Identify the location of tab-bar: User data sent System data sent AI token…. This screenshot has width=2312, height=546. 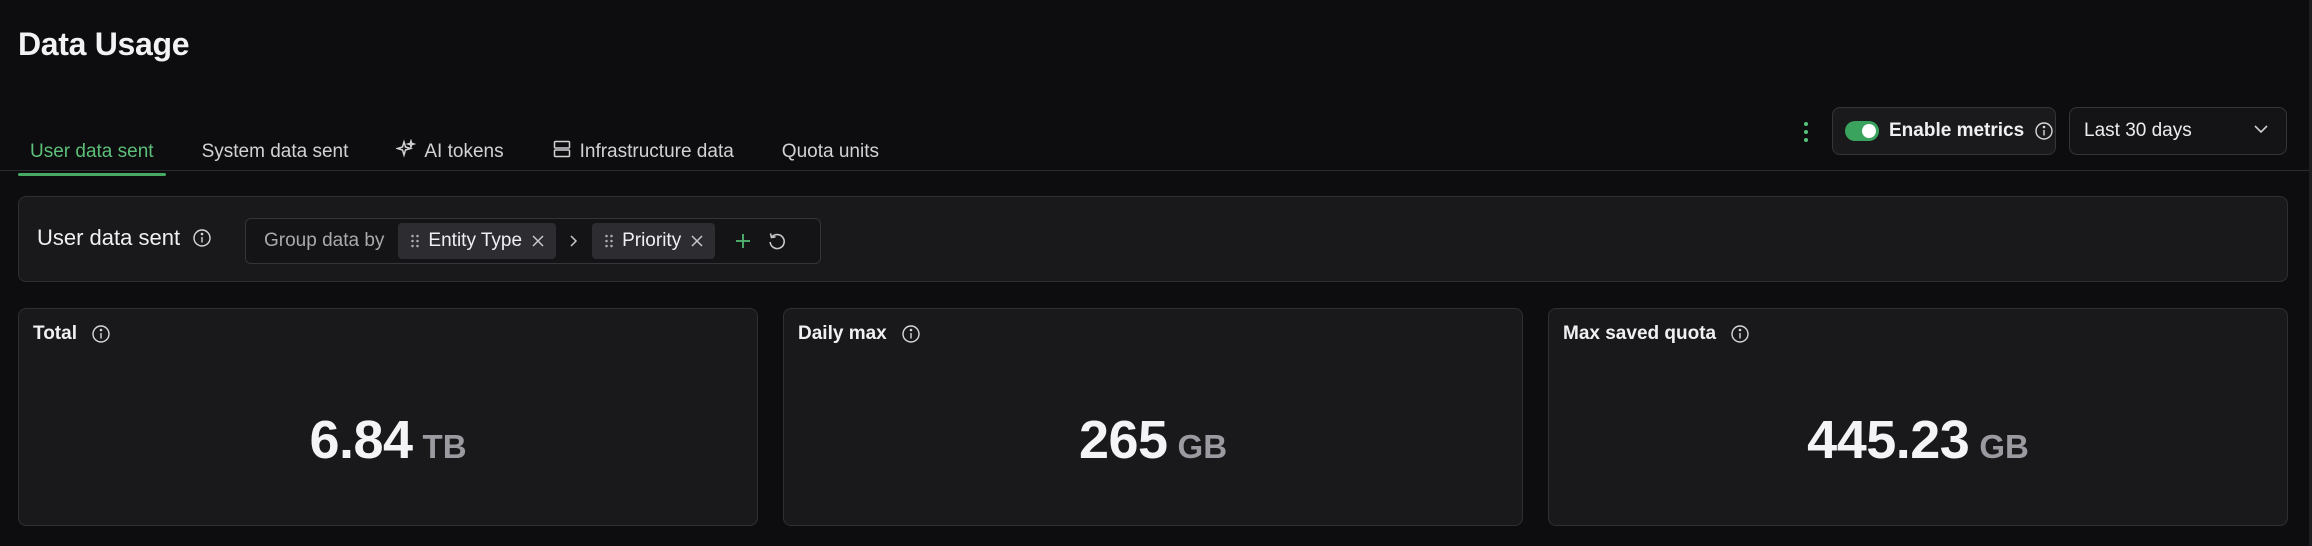
(466, 155).